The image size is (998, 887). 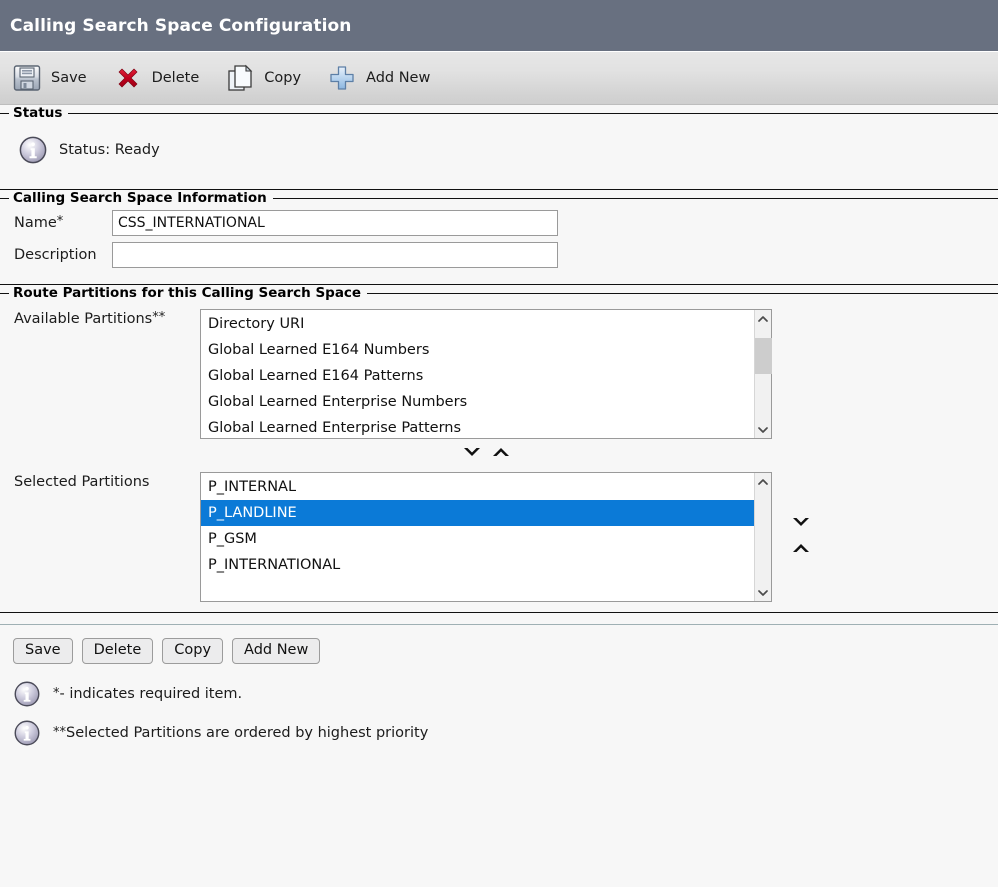 I want to click on status-section-legend: Status, so click(x=38, y=113).